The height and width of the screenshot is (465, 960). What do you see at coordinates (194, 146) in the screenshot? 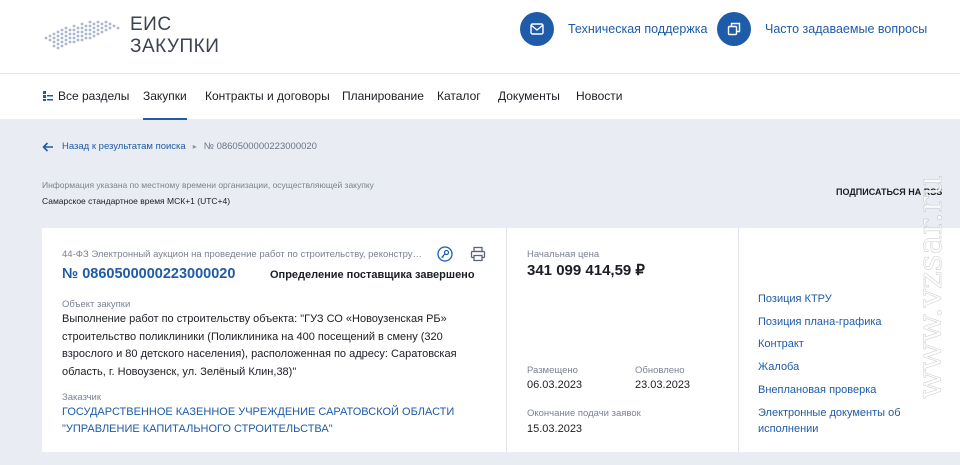
I see `chevron-right-icon: ▸` at bounding box center [194, 146].